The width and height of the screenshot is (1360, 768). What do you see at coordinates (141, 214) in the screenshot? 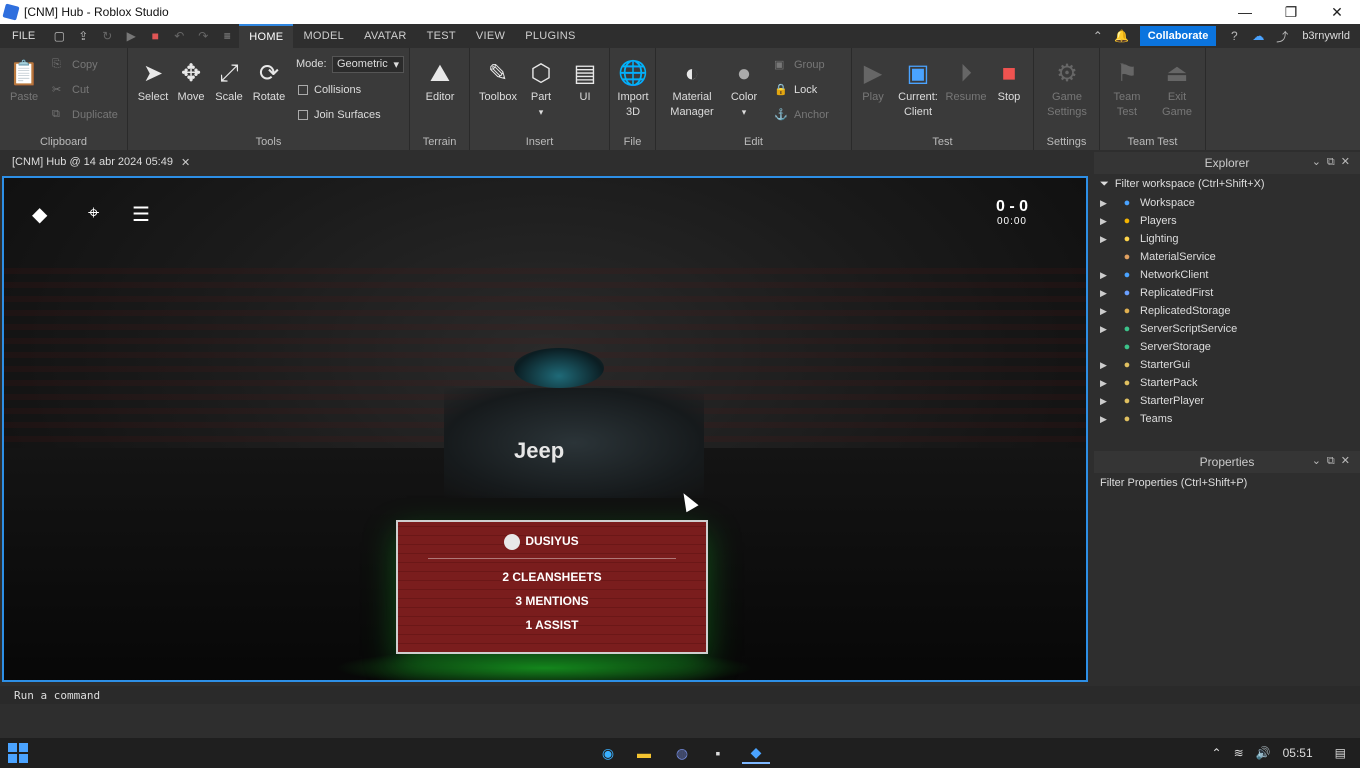
I see `chat-icon: ☰` at bounding box center [141, 214].